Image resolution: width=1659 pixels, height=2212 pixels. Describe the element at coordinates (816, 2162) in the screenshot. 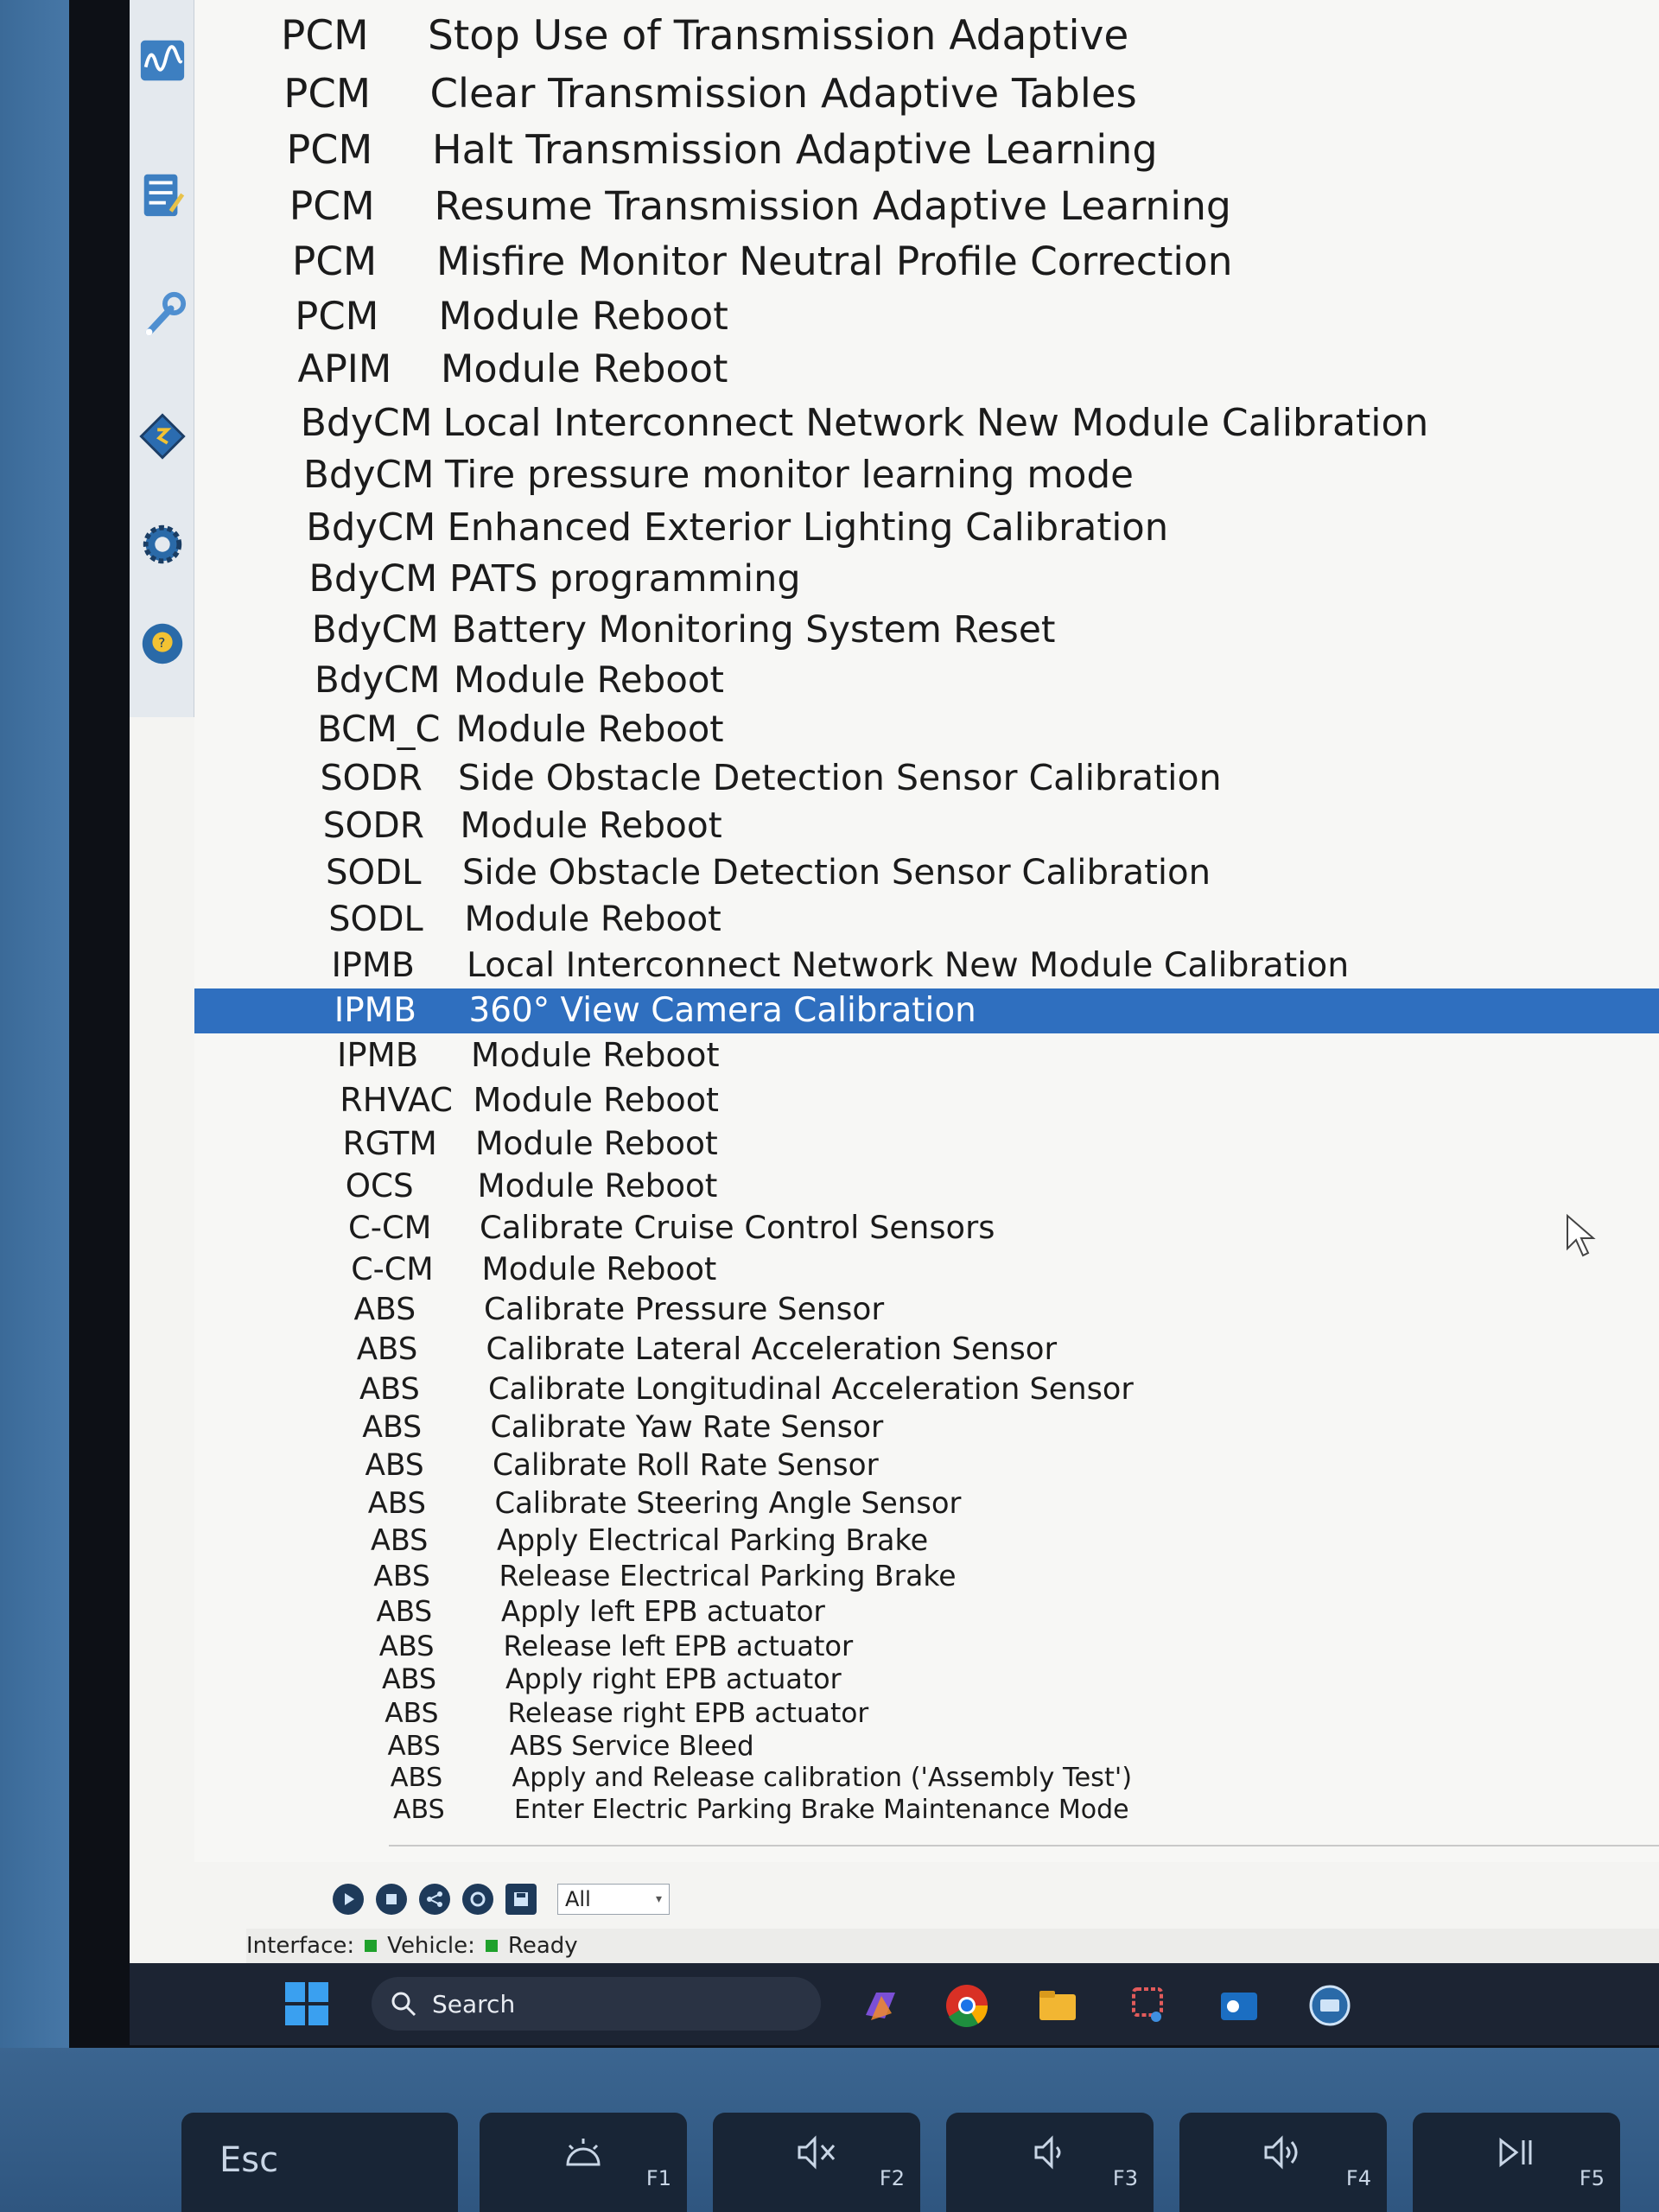

I see `f2-key: F2` at that location.